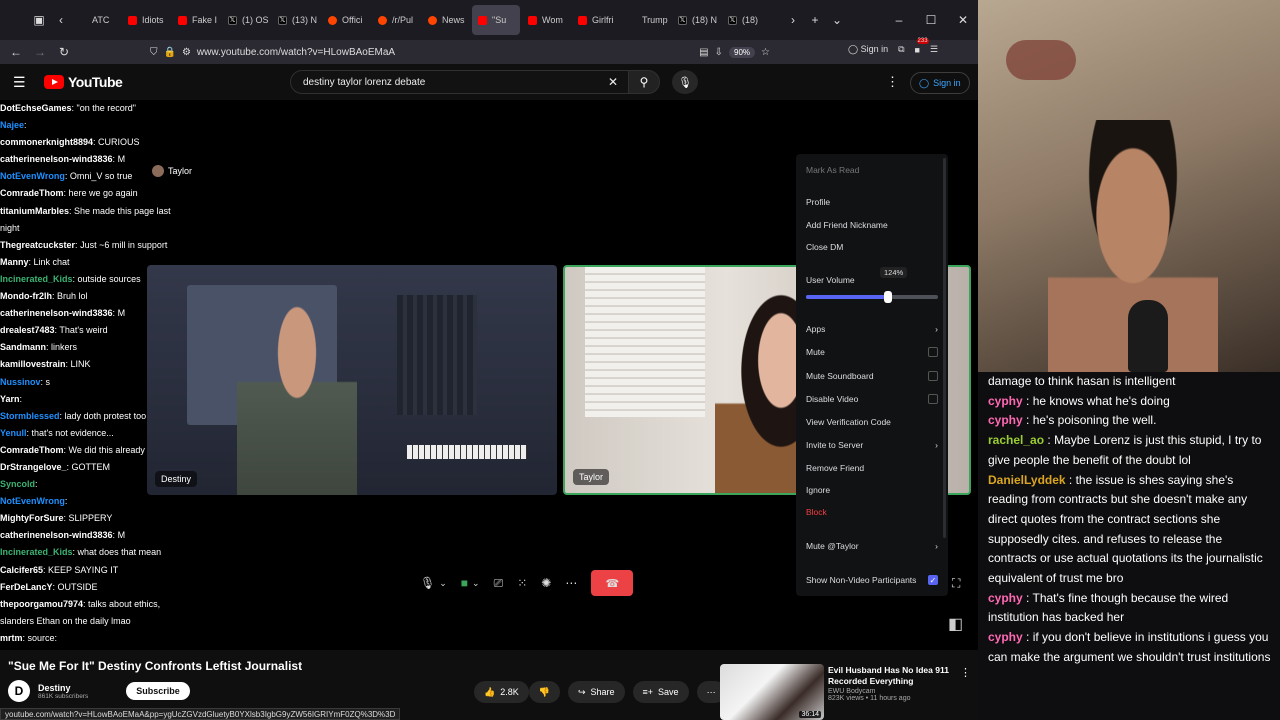  What do you see at coordinates (644, 82) in the screenshot?
I see `search-button: ⚲` at bounding box center [644, 82].